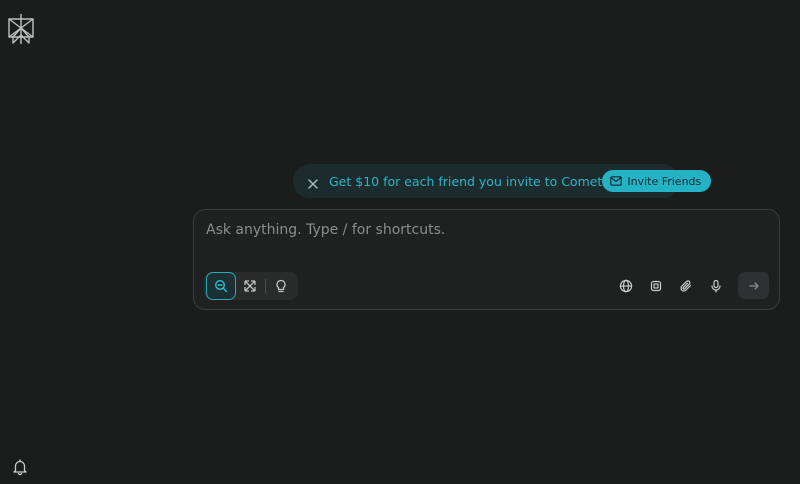  Describe the element at coordinates (313, 182) in the screenshot. I see `close-icon` at that location.